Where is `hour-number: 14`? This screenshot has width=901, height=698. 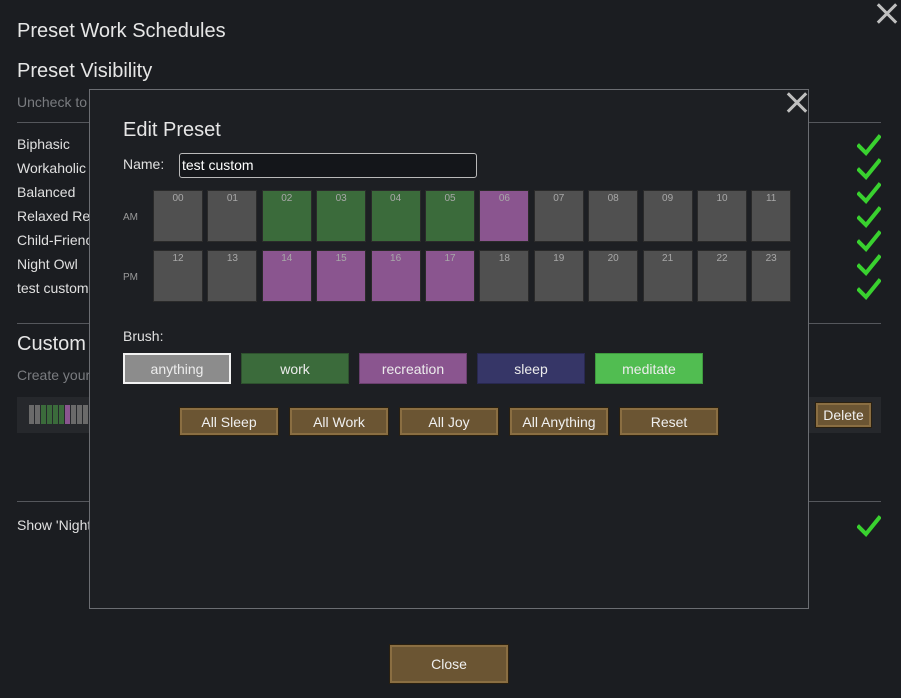
hour-number: 14 is located at coordinates (287, 258).